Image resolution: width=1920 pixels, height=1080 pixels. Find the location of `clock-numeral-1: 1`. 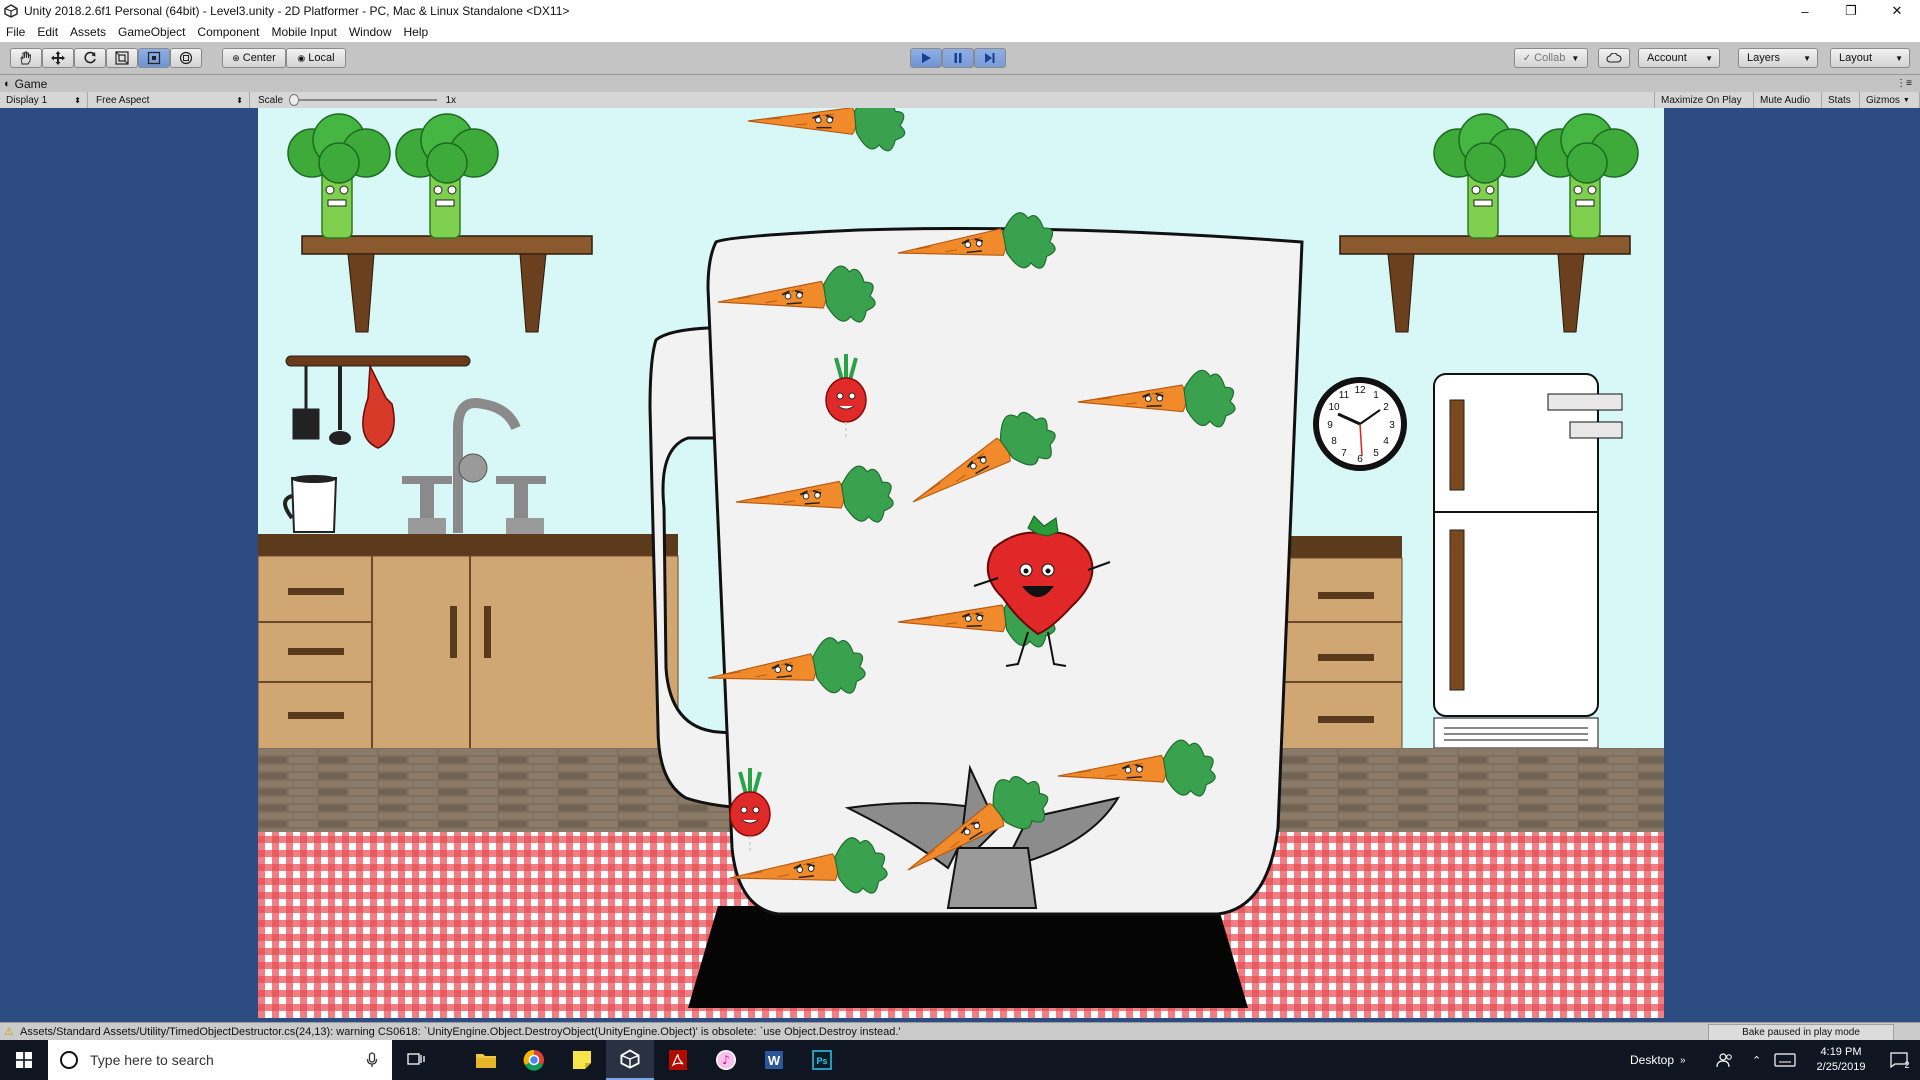

clock-numeral-1: 1 is located at coordinates (1376, 395).